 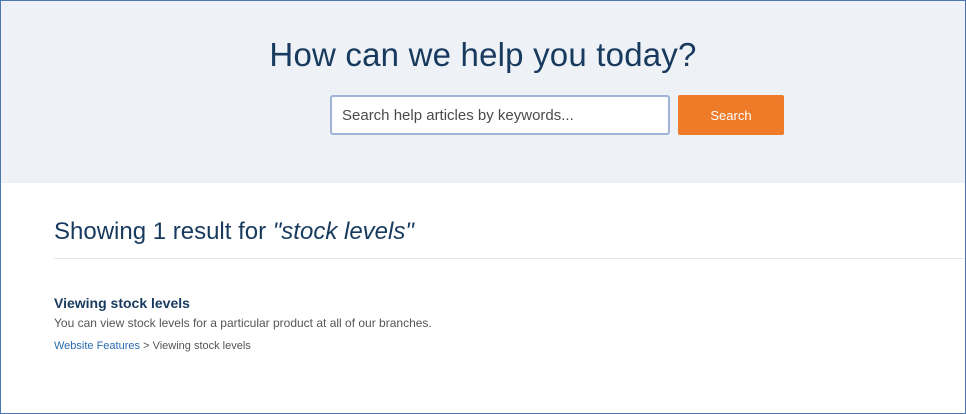 I want to click on results-heading: Showing 1 result for "stock levels", so click(x=509, y=232).